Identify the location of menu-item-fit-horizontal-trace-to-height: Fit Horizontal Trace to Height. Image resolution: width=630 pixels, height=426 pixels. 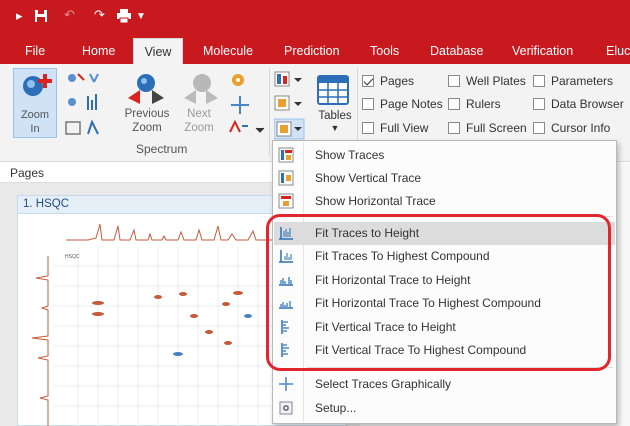
(444, 280).